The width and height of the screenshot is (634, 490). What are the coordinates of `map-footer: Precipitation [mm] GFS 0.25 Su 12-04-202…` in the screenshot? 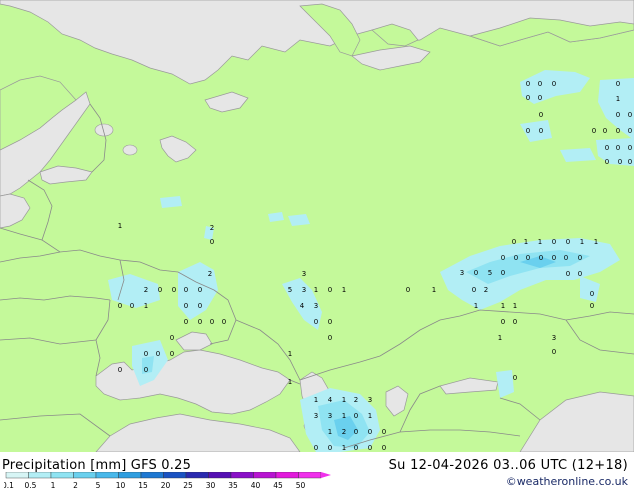 It's located at (317, 471).